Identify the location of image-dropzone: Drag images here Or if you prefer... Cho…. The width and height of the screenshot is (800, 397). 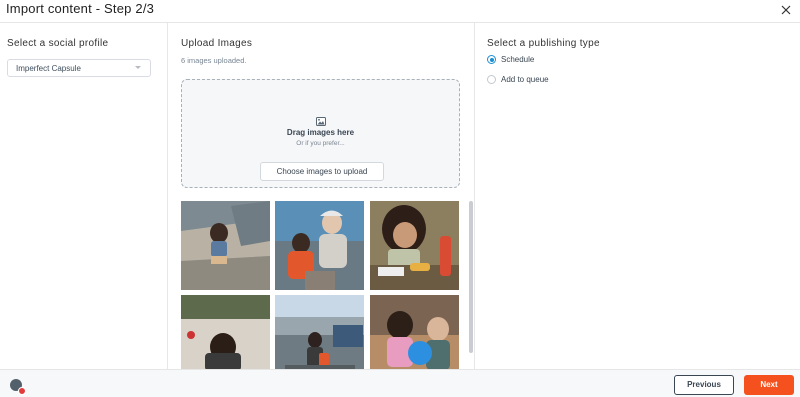
(320, 133).